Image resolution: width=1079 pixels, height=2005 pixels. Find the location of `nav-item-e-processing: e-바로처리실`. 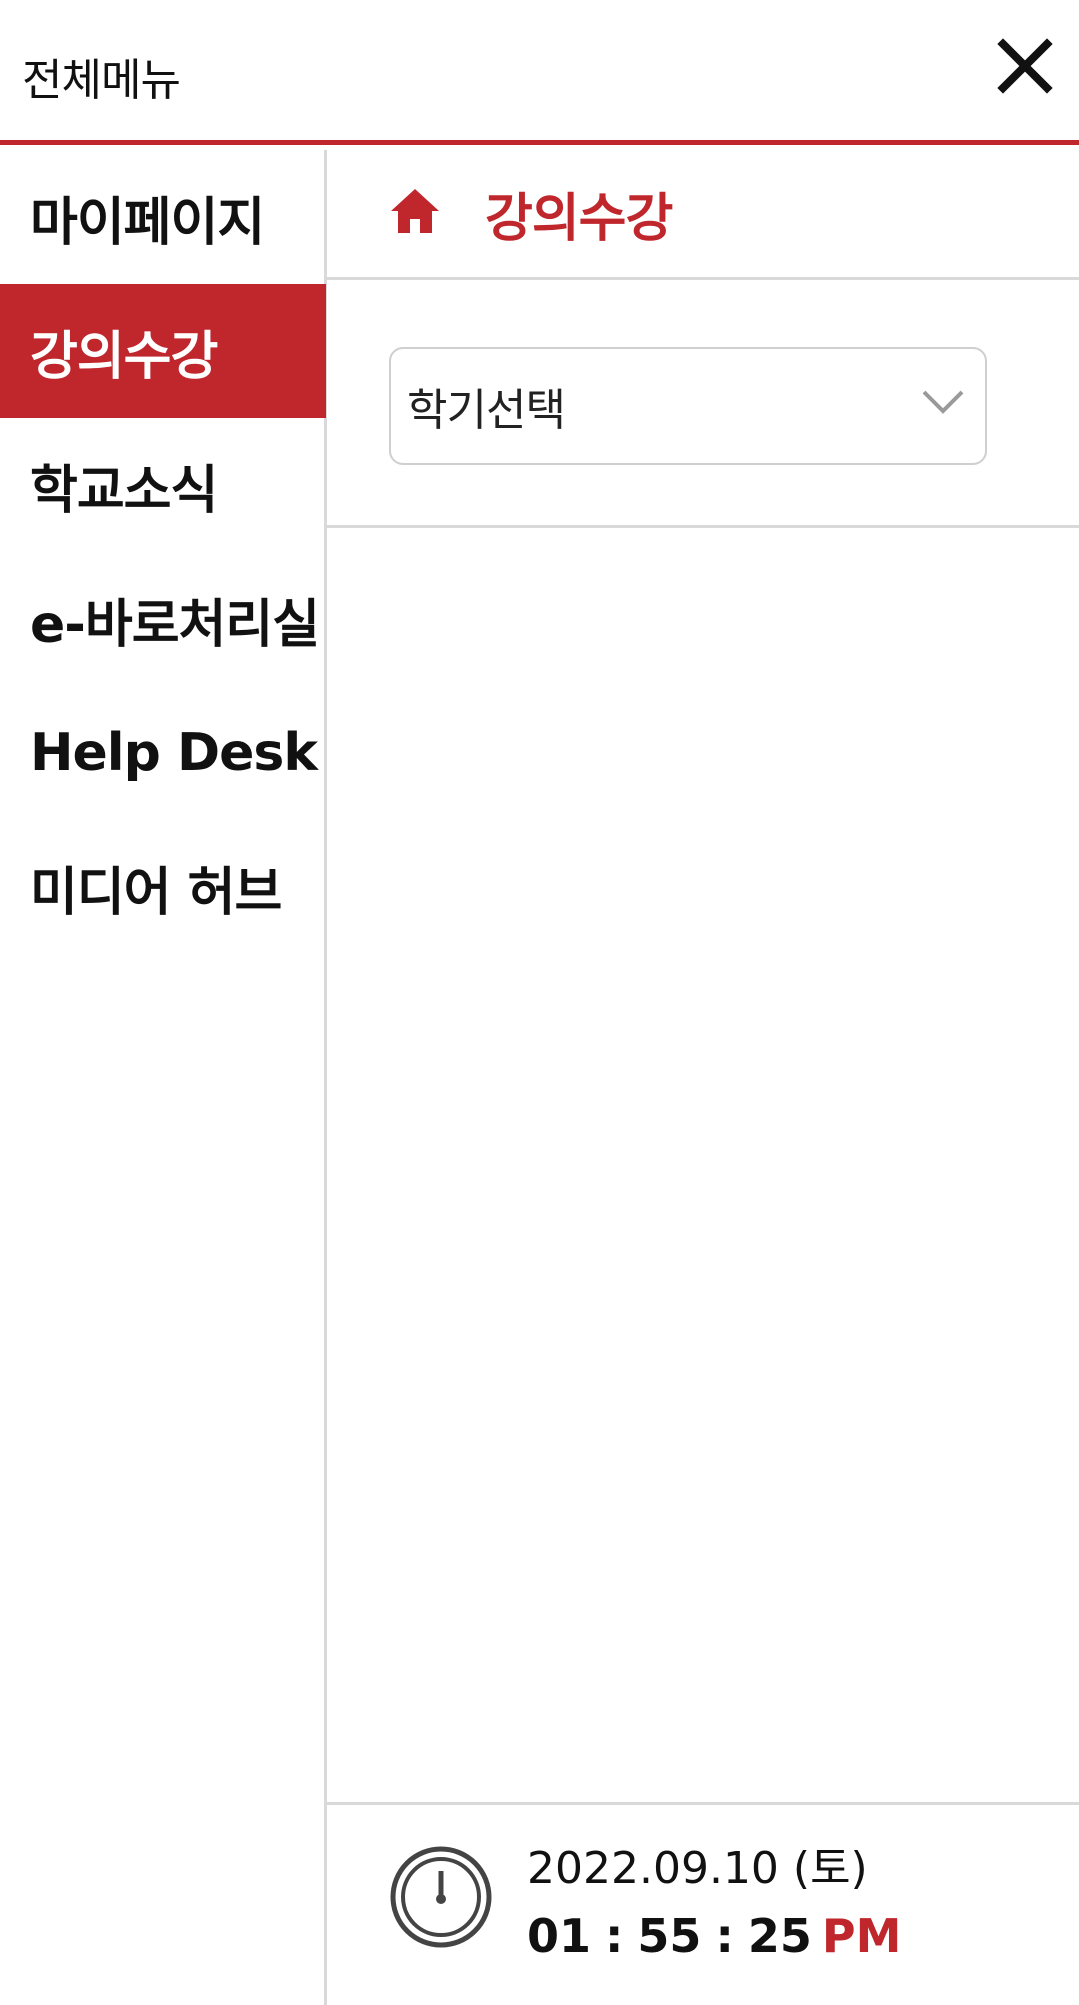

nav-item-e-processing: e-바로처리실 is located at coordinates (162, 619).